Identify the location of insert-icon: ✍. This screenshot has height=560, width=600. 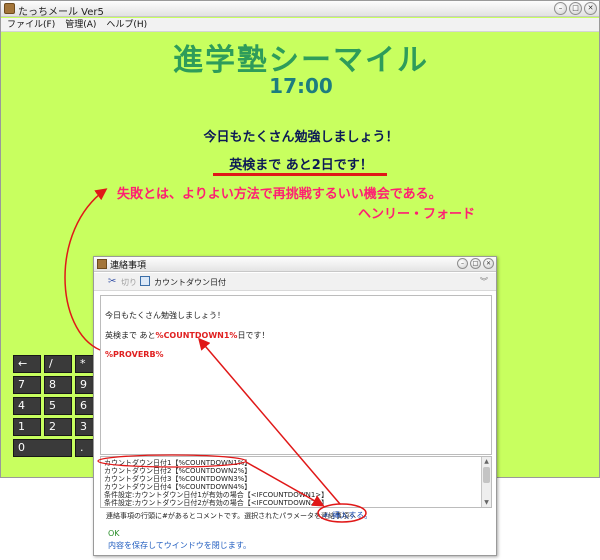
(328, 515).